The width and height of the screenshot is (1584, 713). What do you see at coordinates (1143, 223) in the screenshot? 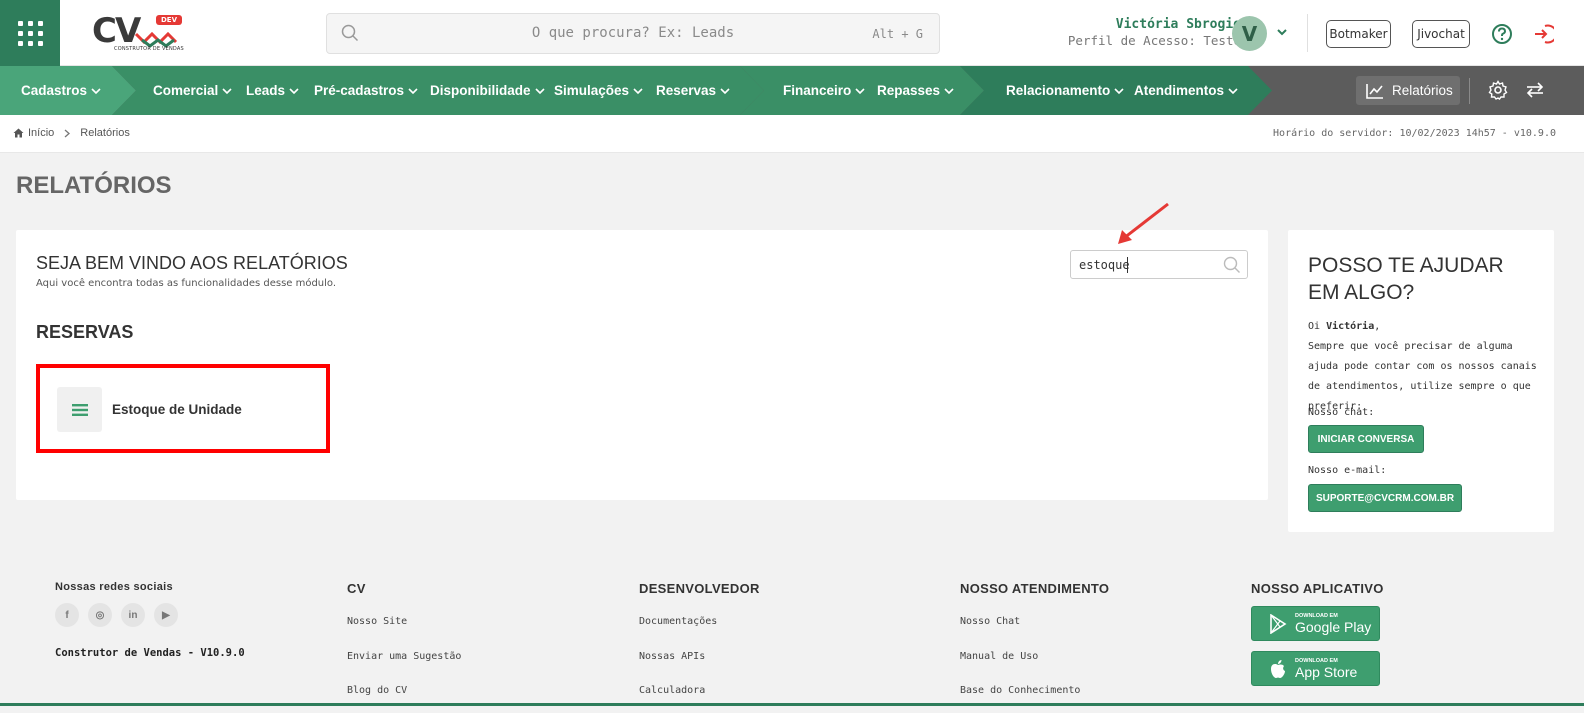
I see `annotation-arrow-icon` at bounding box center [1143, 223].